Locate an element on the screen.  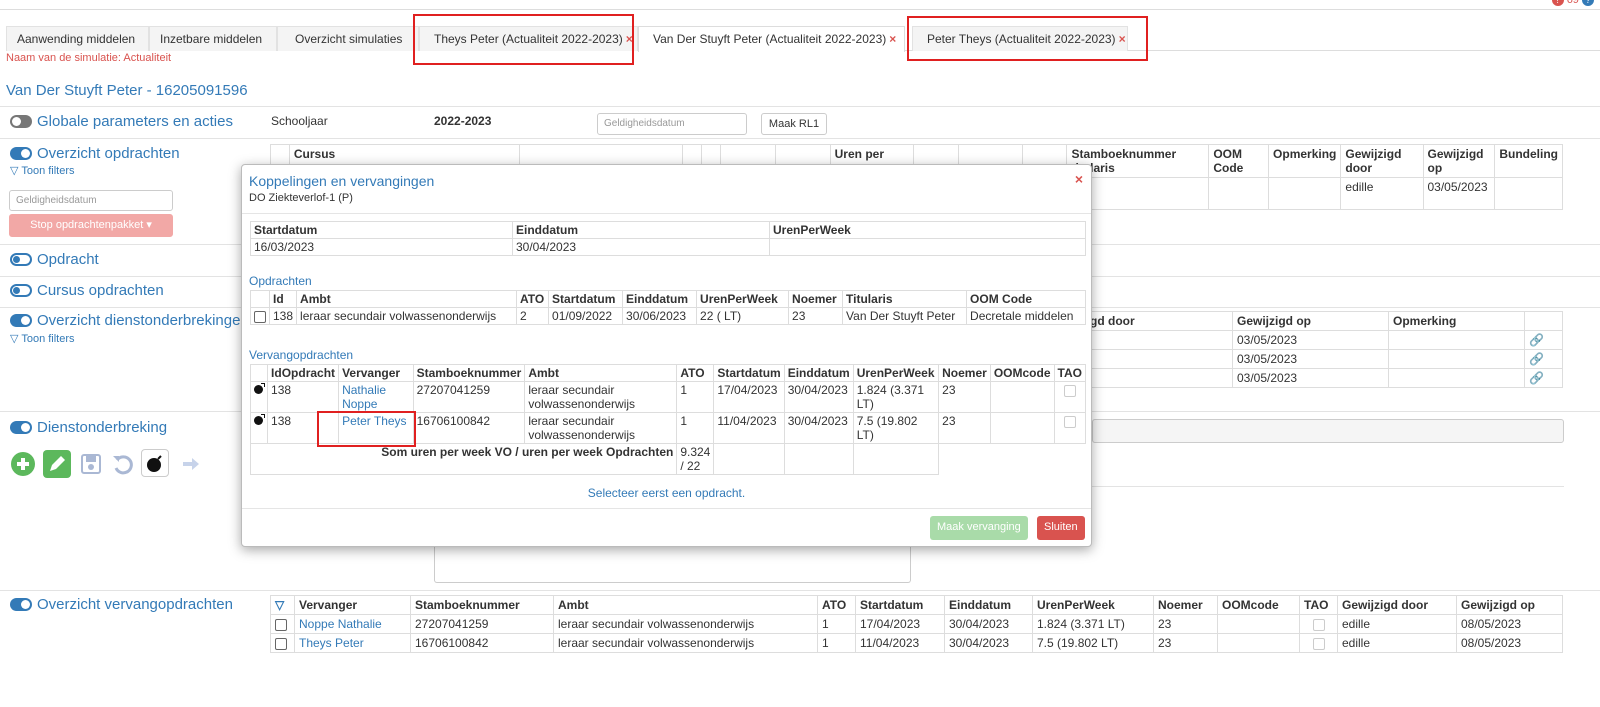
simulation-name: Naam van de simulatie: Actualiteit is located at coordinates (89, 58).